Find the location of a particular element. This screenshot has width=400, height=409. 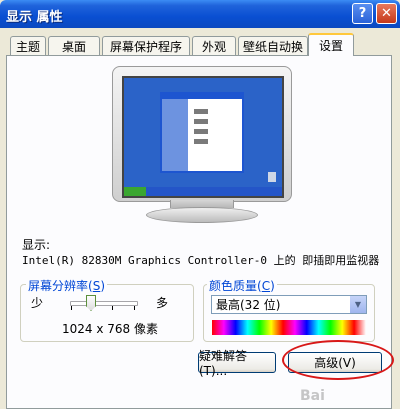

chevron-down-icon: ▼ is located at coordinates (357, 304).